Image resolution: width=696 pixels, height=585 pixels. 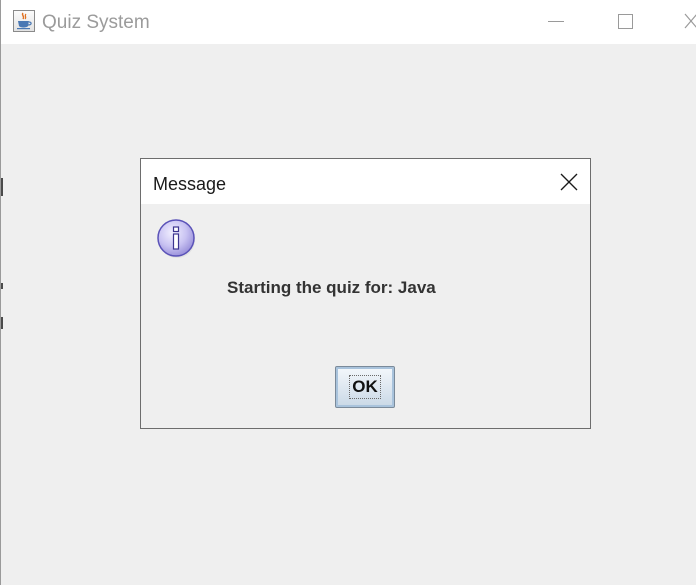 I want to click on ok-button: OK, so click(x=365, y=387).